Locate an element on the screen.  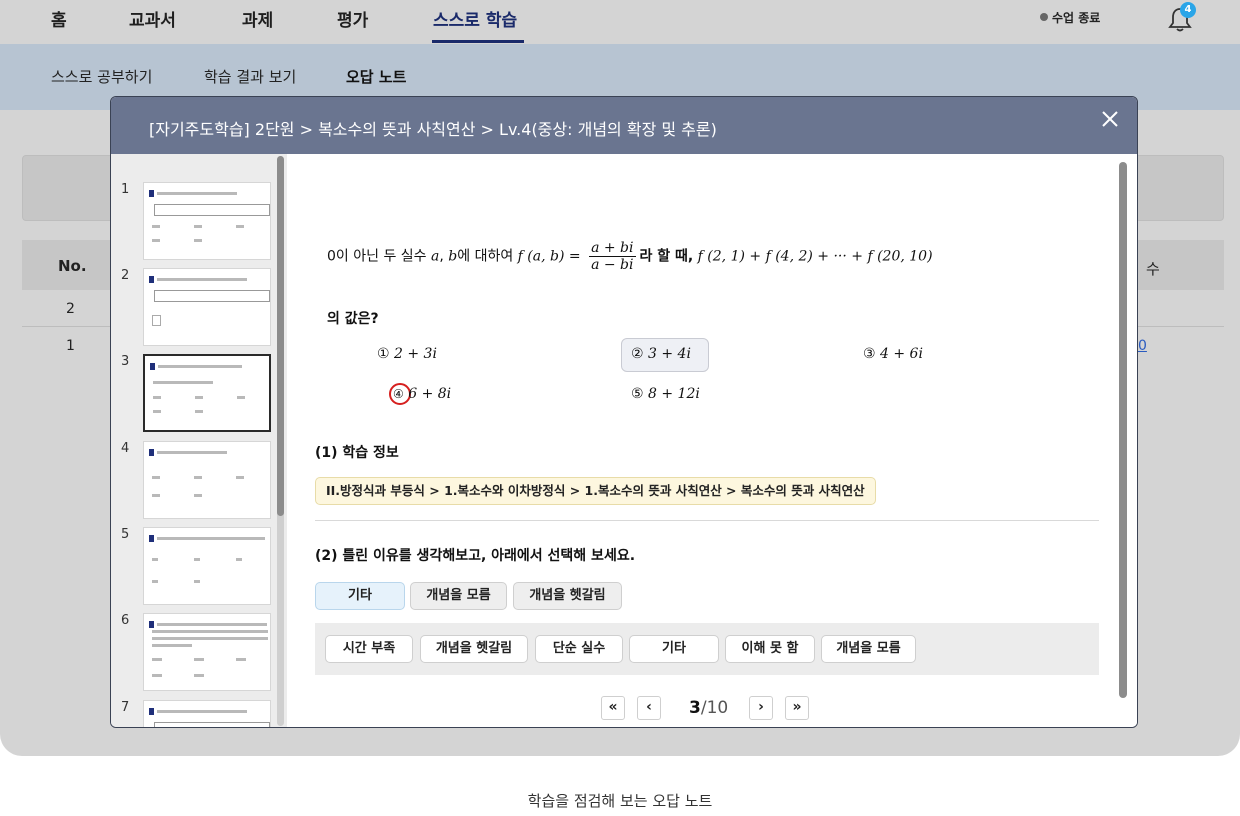
thumbnail-number: 5 is located at coordinates (125, 534).